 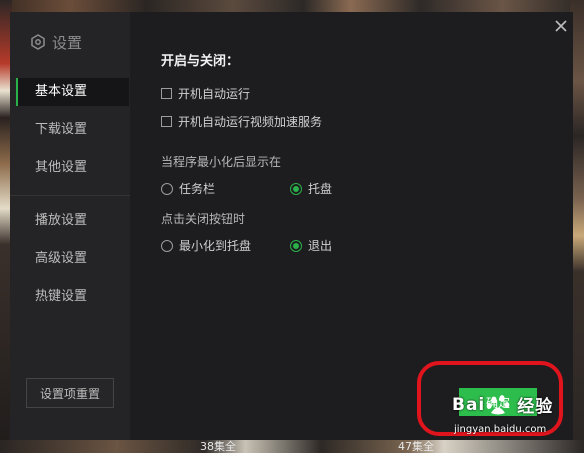 I want to click on watermark-brand-suffix: 经验, so click(x=535, y=407).